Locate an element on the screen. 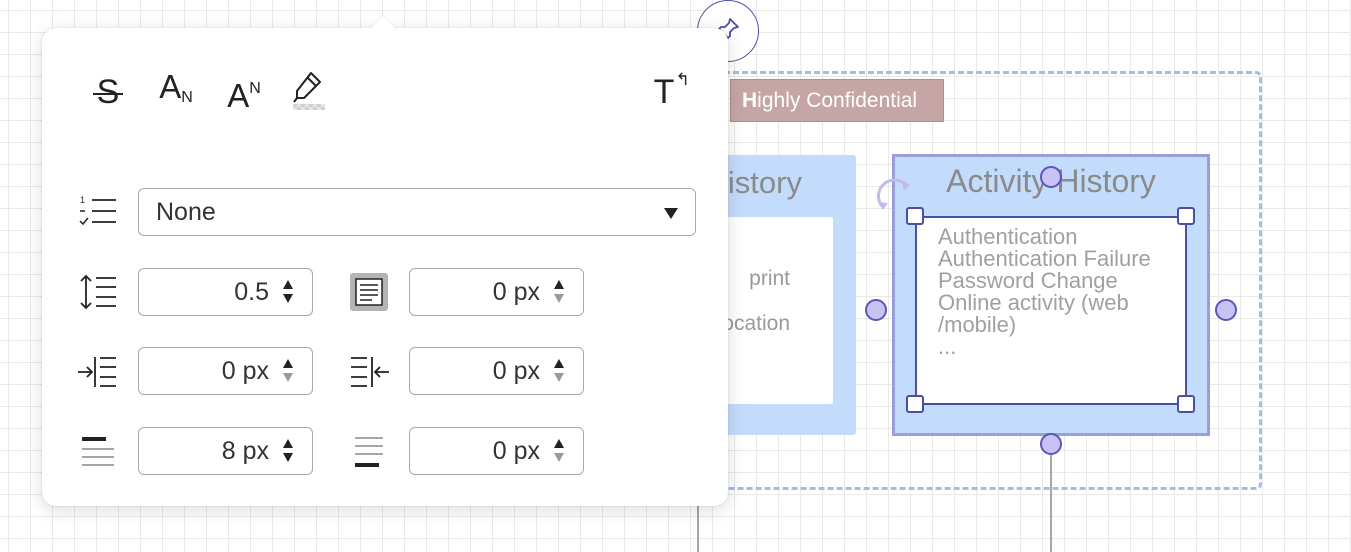 The height and width of the screenshot is (552, 1351). svg-text: 1 is located at coordinates (82, 200).